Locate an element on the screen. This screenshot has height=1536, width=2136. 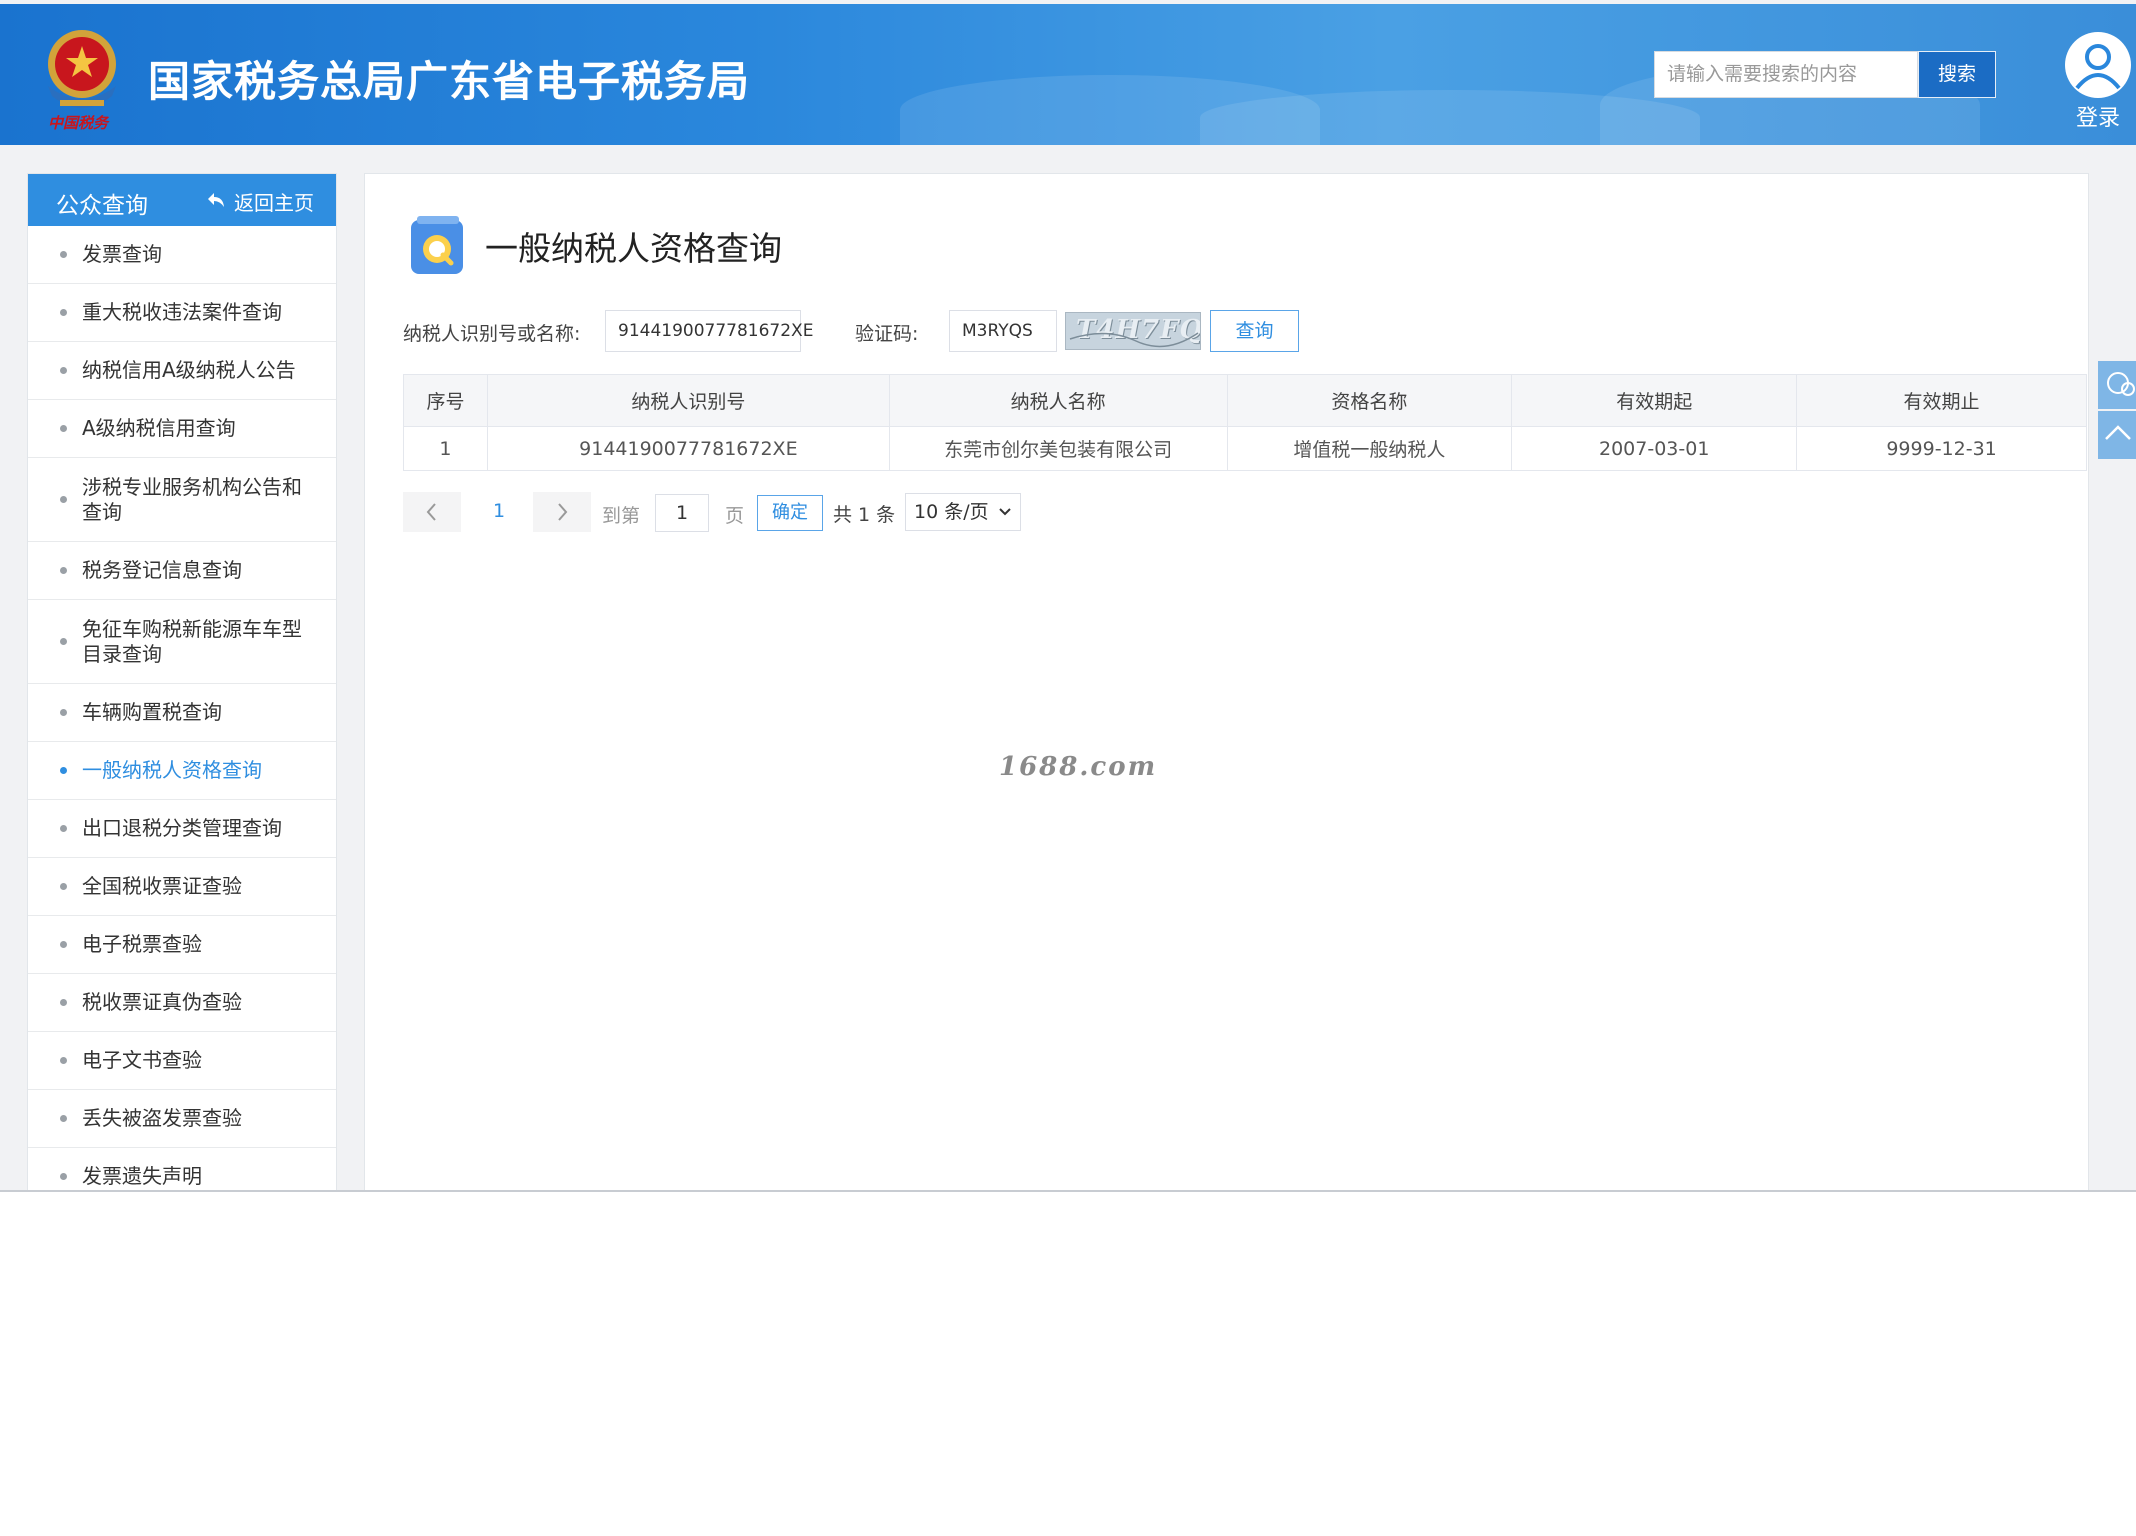
sidebar-item-label: A级纳税信用查询 is located at coordinates (159, 428).